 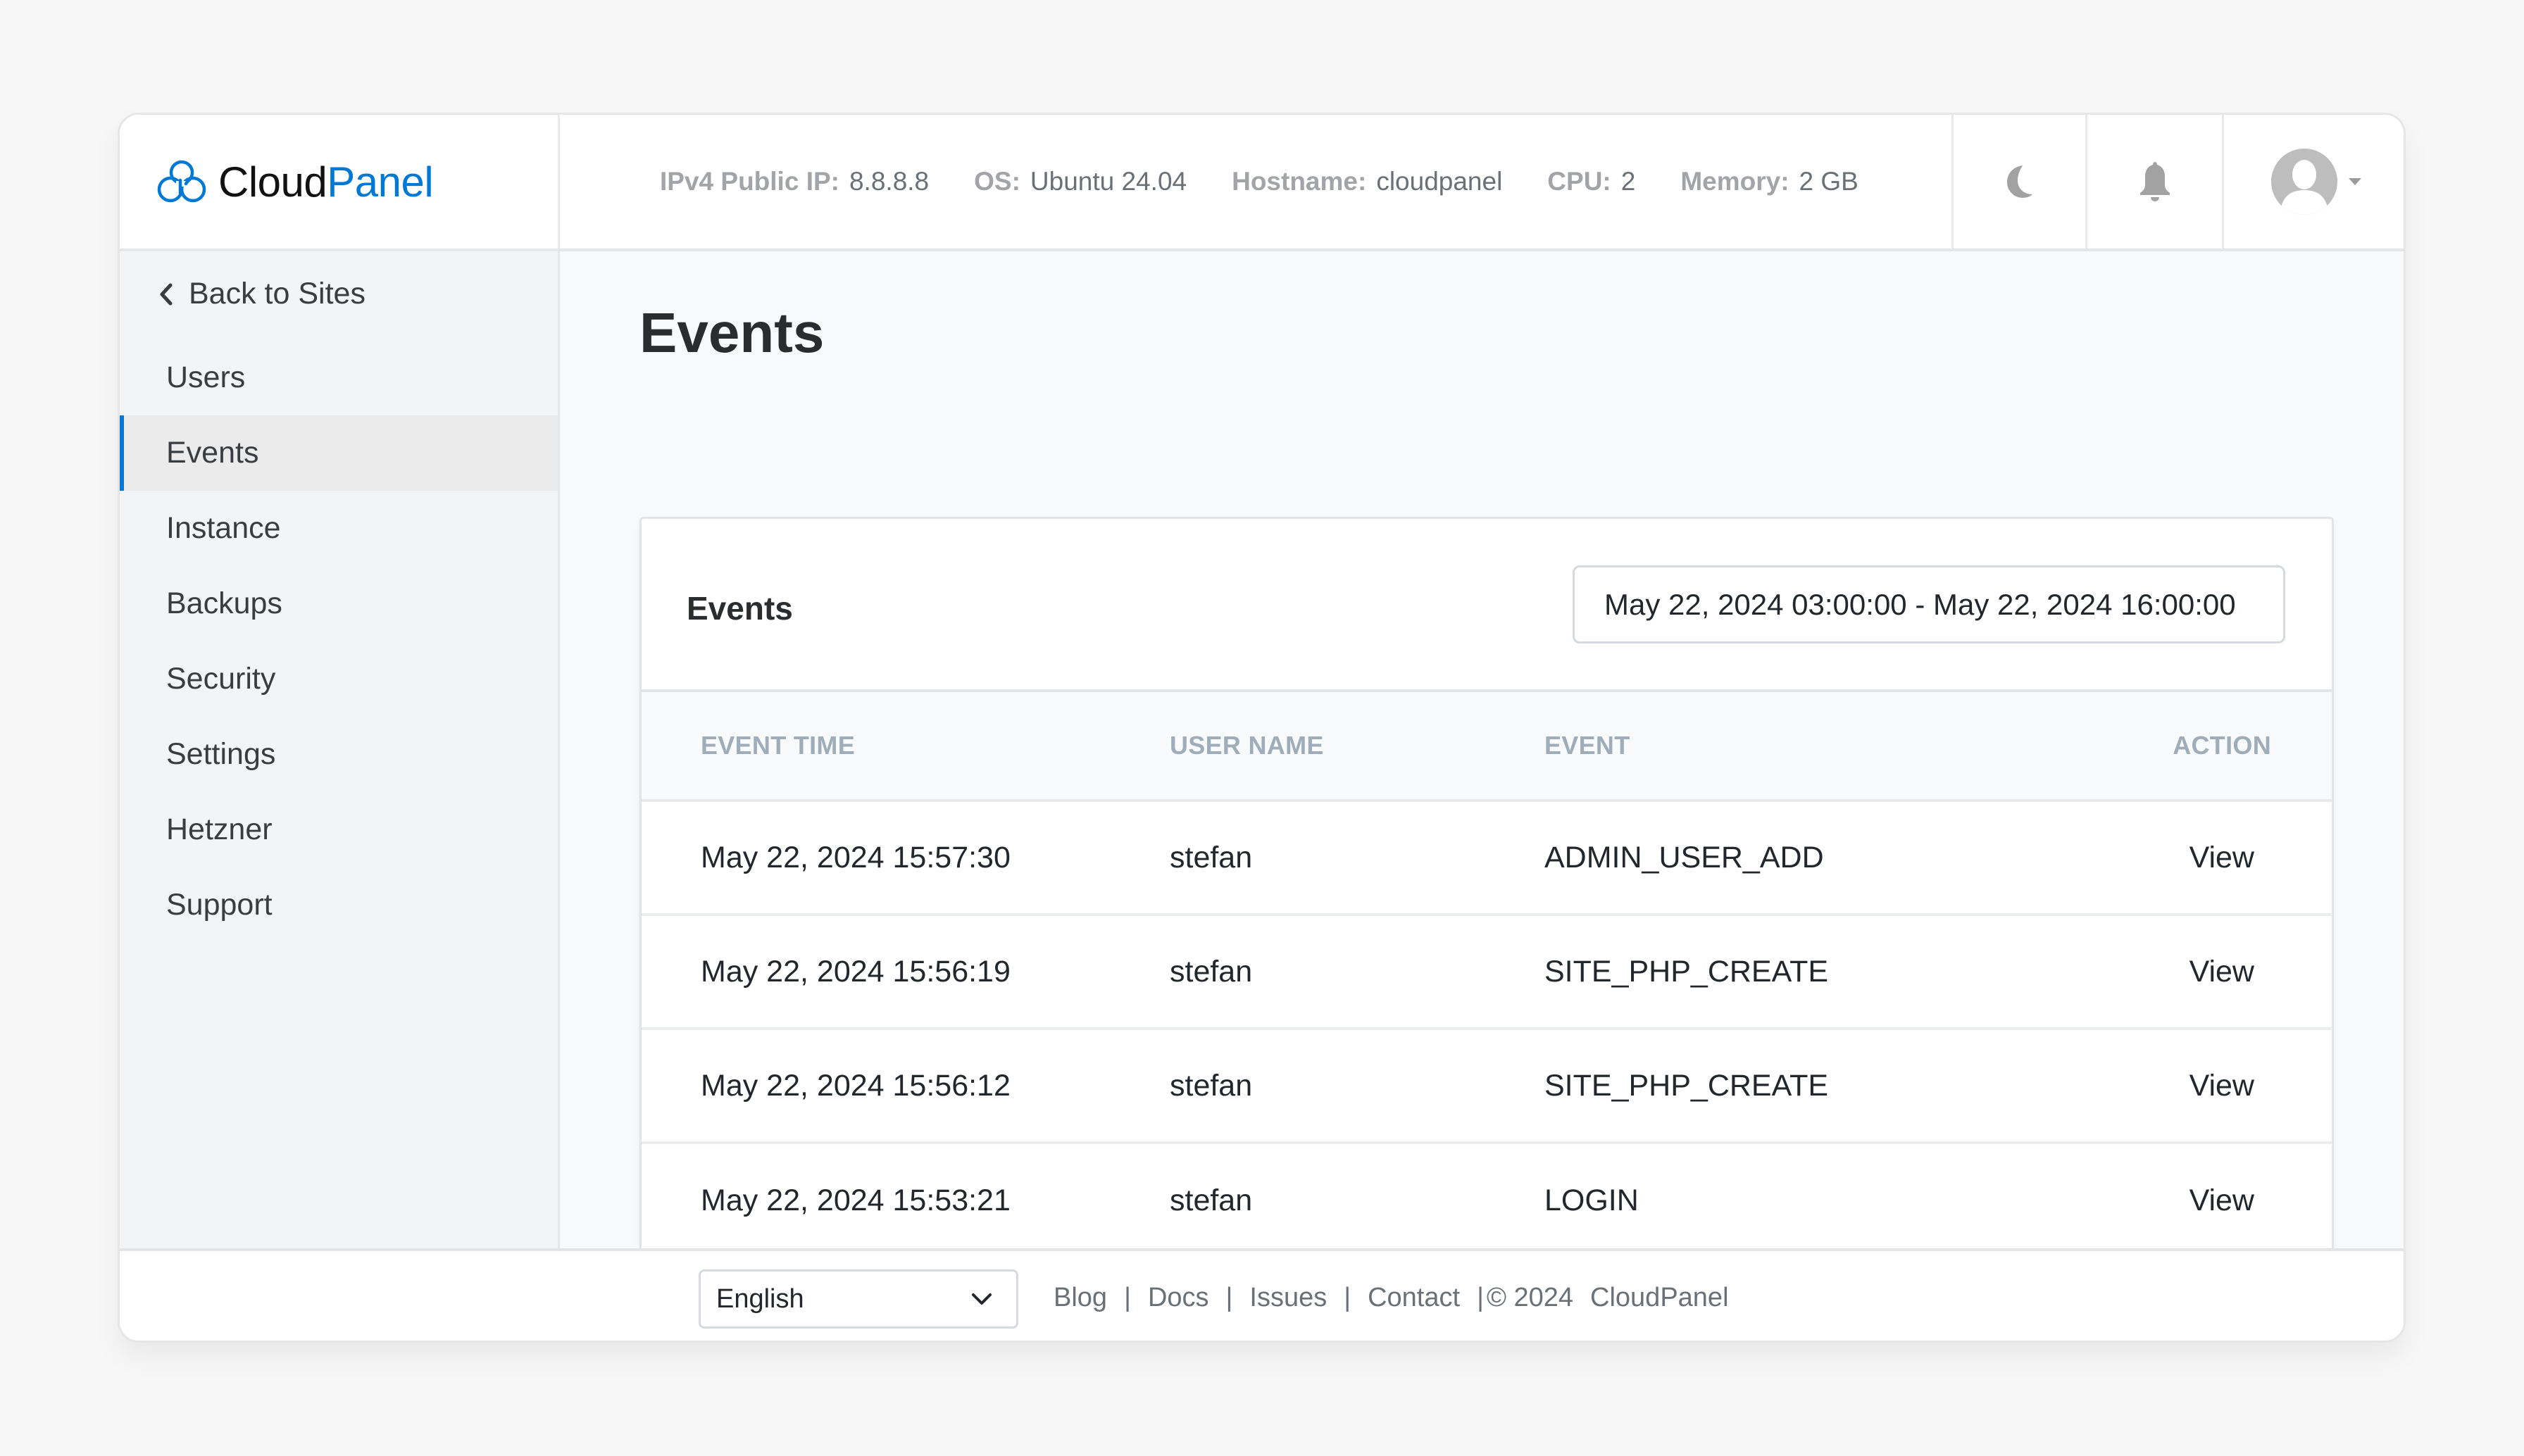 What do you see at coordinates (1178, 1298) in the screenshot?
I see `footer-link-docs: Docs` at bounding box center [1178, 1298].